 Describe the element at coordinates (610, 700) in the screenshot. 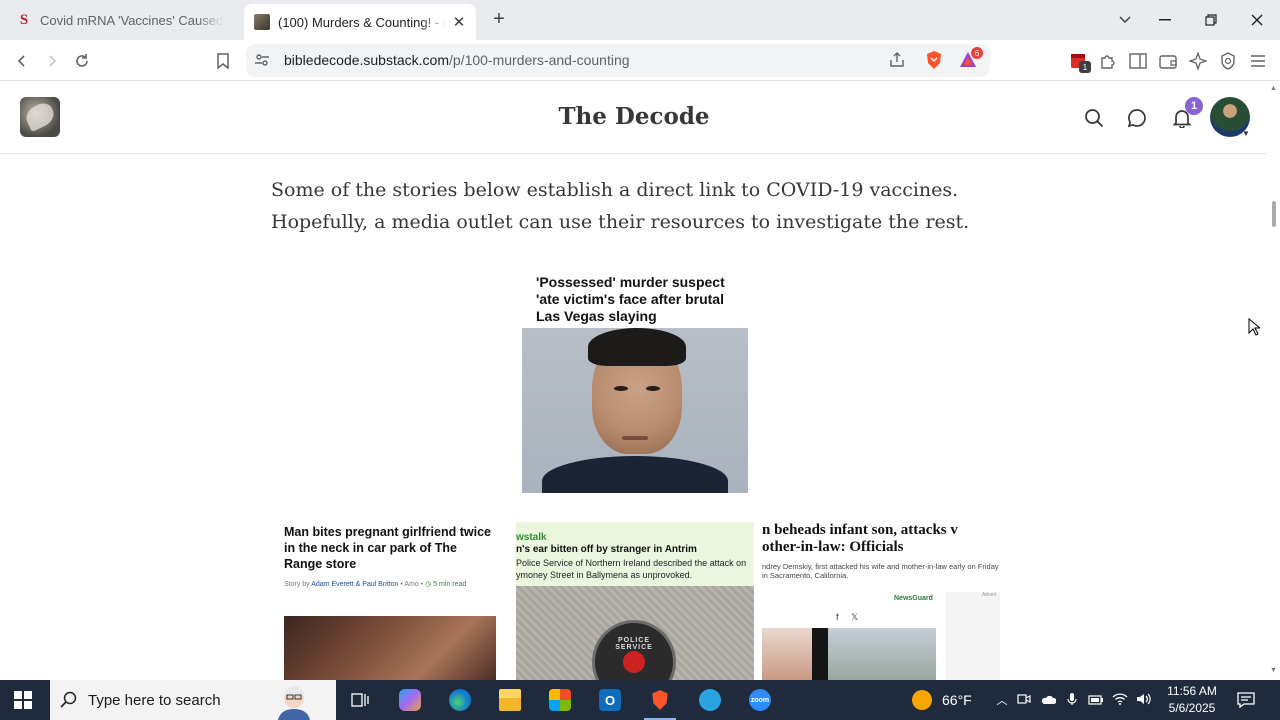

I see `outlook-icon: O` at that location.